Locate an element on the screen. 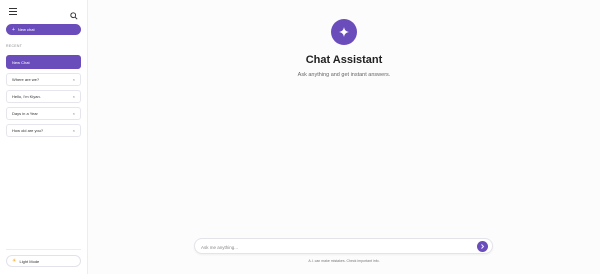 The height and width of the screenshot is (274, 600). chat-item-label: Days in a Year is located at coordinates (25, 113).